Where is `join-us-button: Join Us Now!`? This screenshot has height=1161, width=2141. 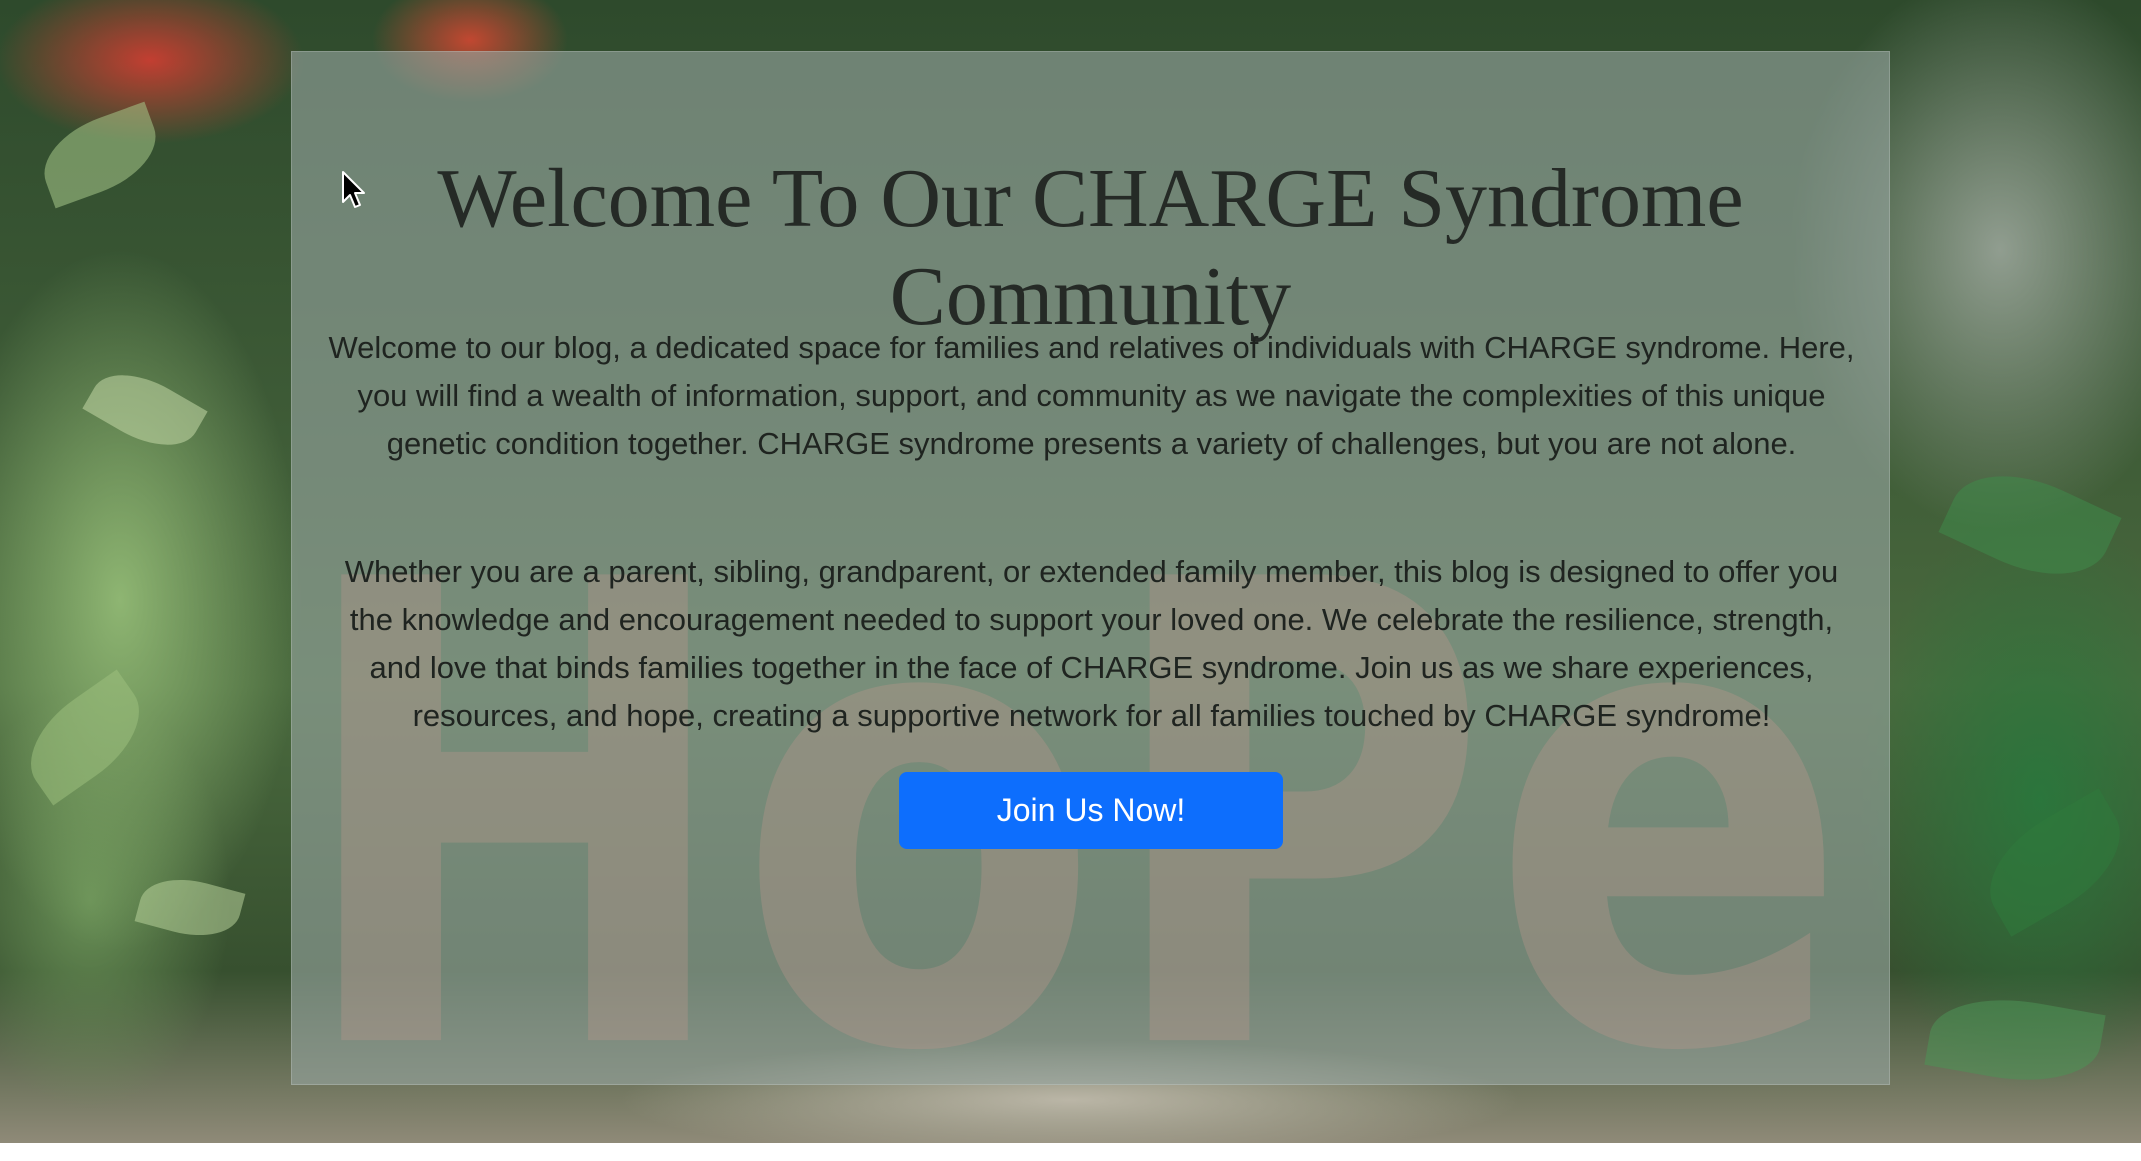
join-us-button: Join Us Now! is located at coordinates (1091, 810).